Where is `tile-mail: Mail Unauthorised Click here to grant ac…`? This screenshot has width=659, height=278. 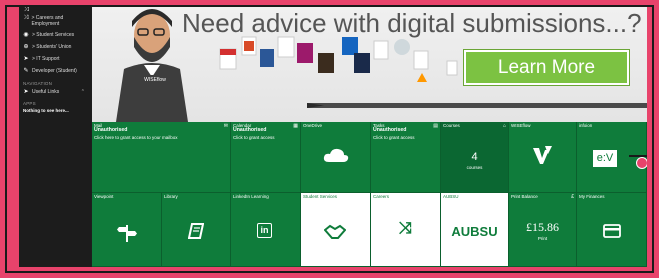
tile-mail: Mail Unauthorised Click here to grant ac… is located at coordinates (161, 157).